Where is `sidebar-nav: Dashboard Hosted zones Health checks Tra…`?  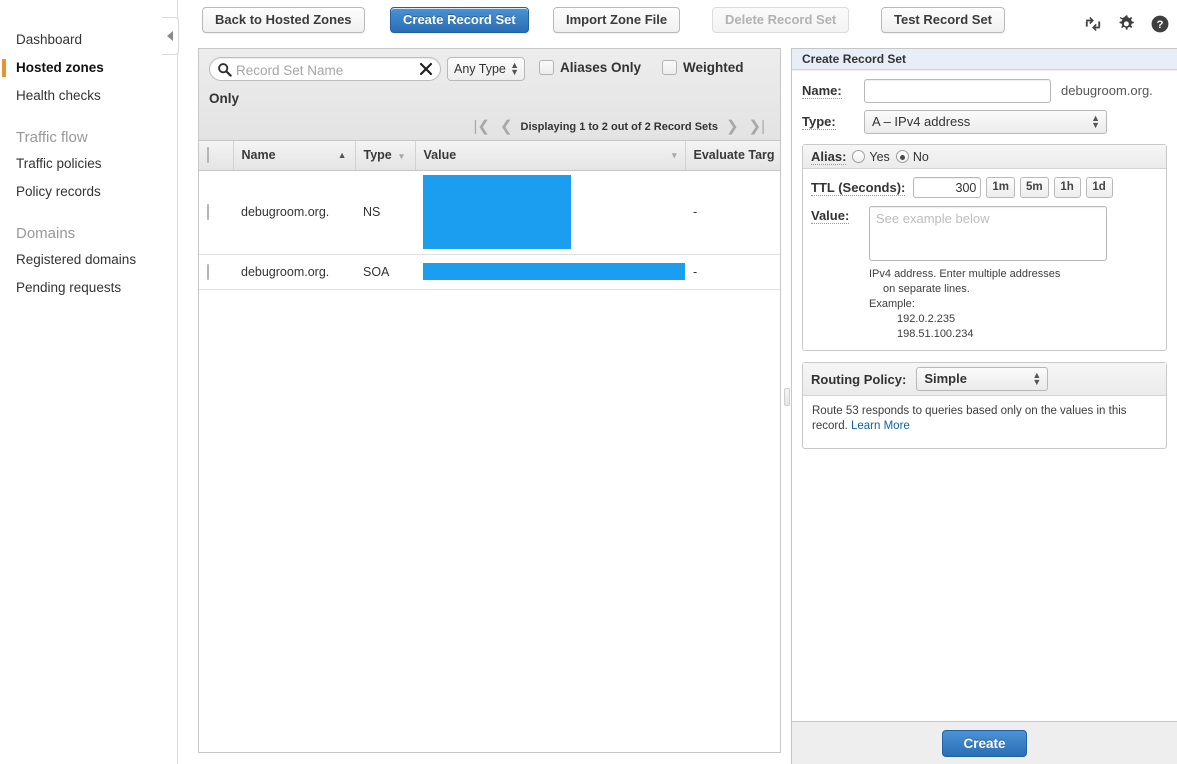 sidebar-nav: Dashboard Hosted zones Health checks Tra… is located at coordinates (88, 151).